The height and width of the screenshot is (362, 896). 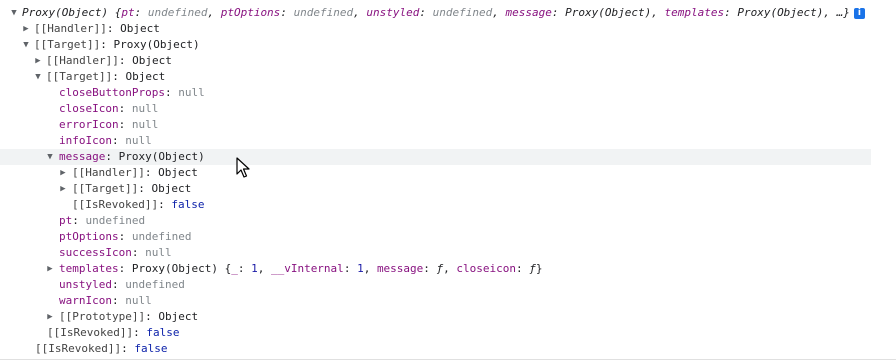 What do you see at coordinates (859, 13) in the screenshot?
I see `info-icon: i` at bounding box center [859, 13].